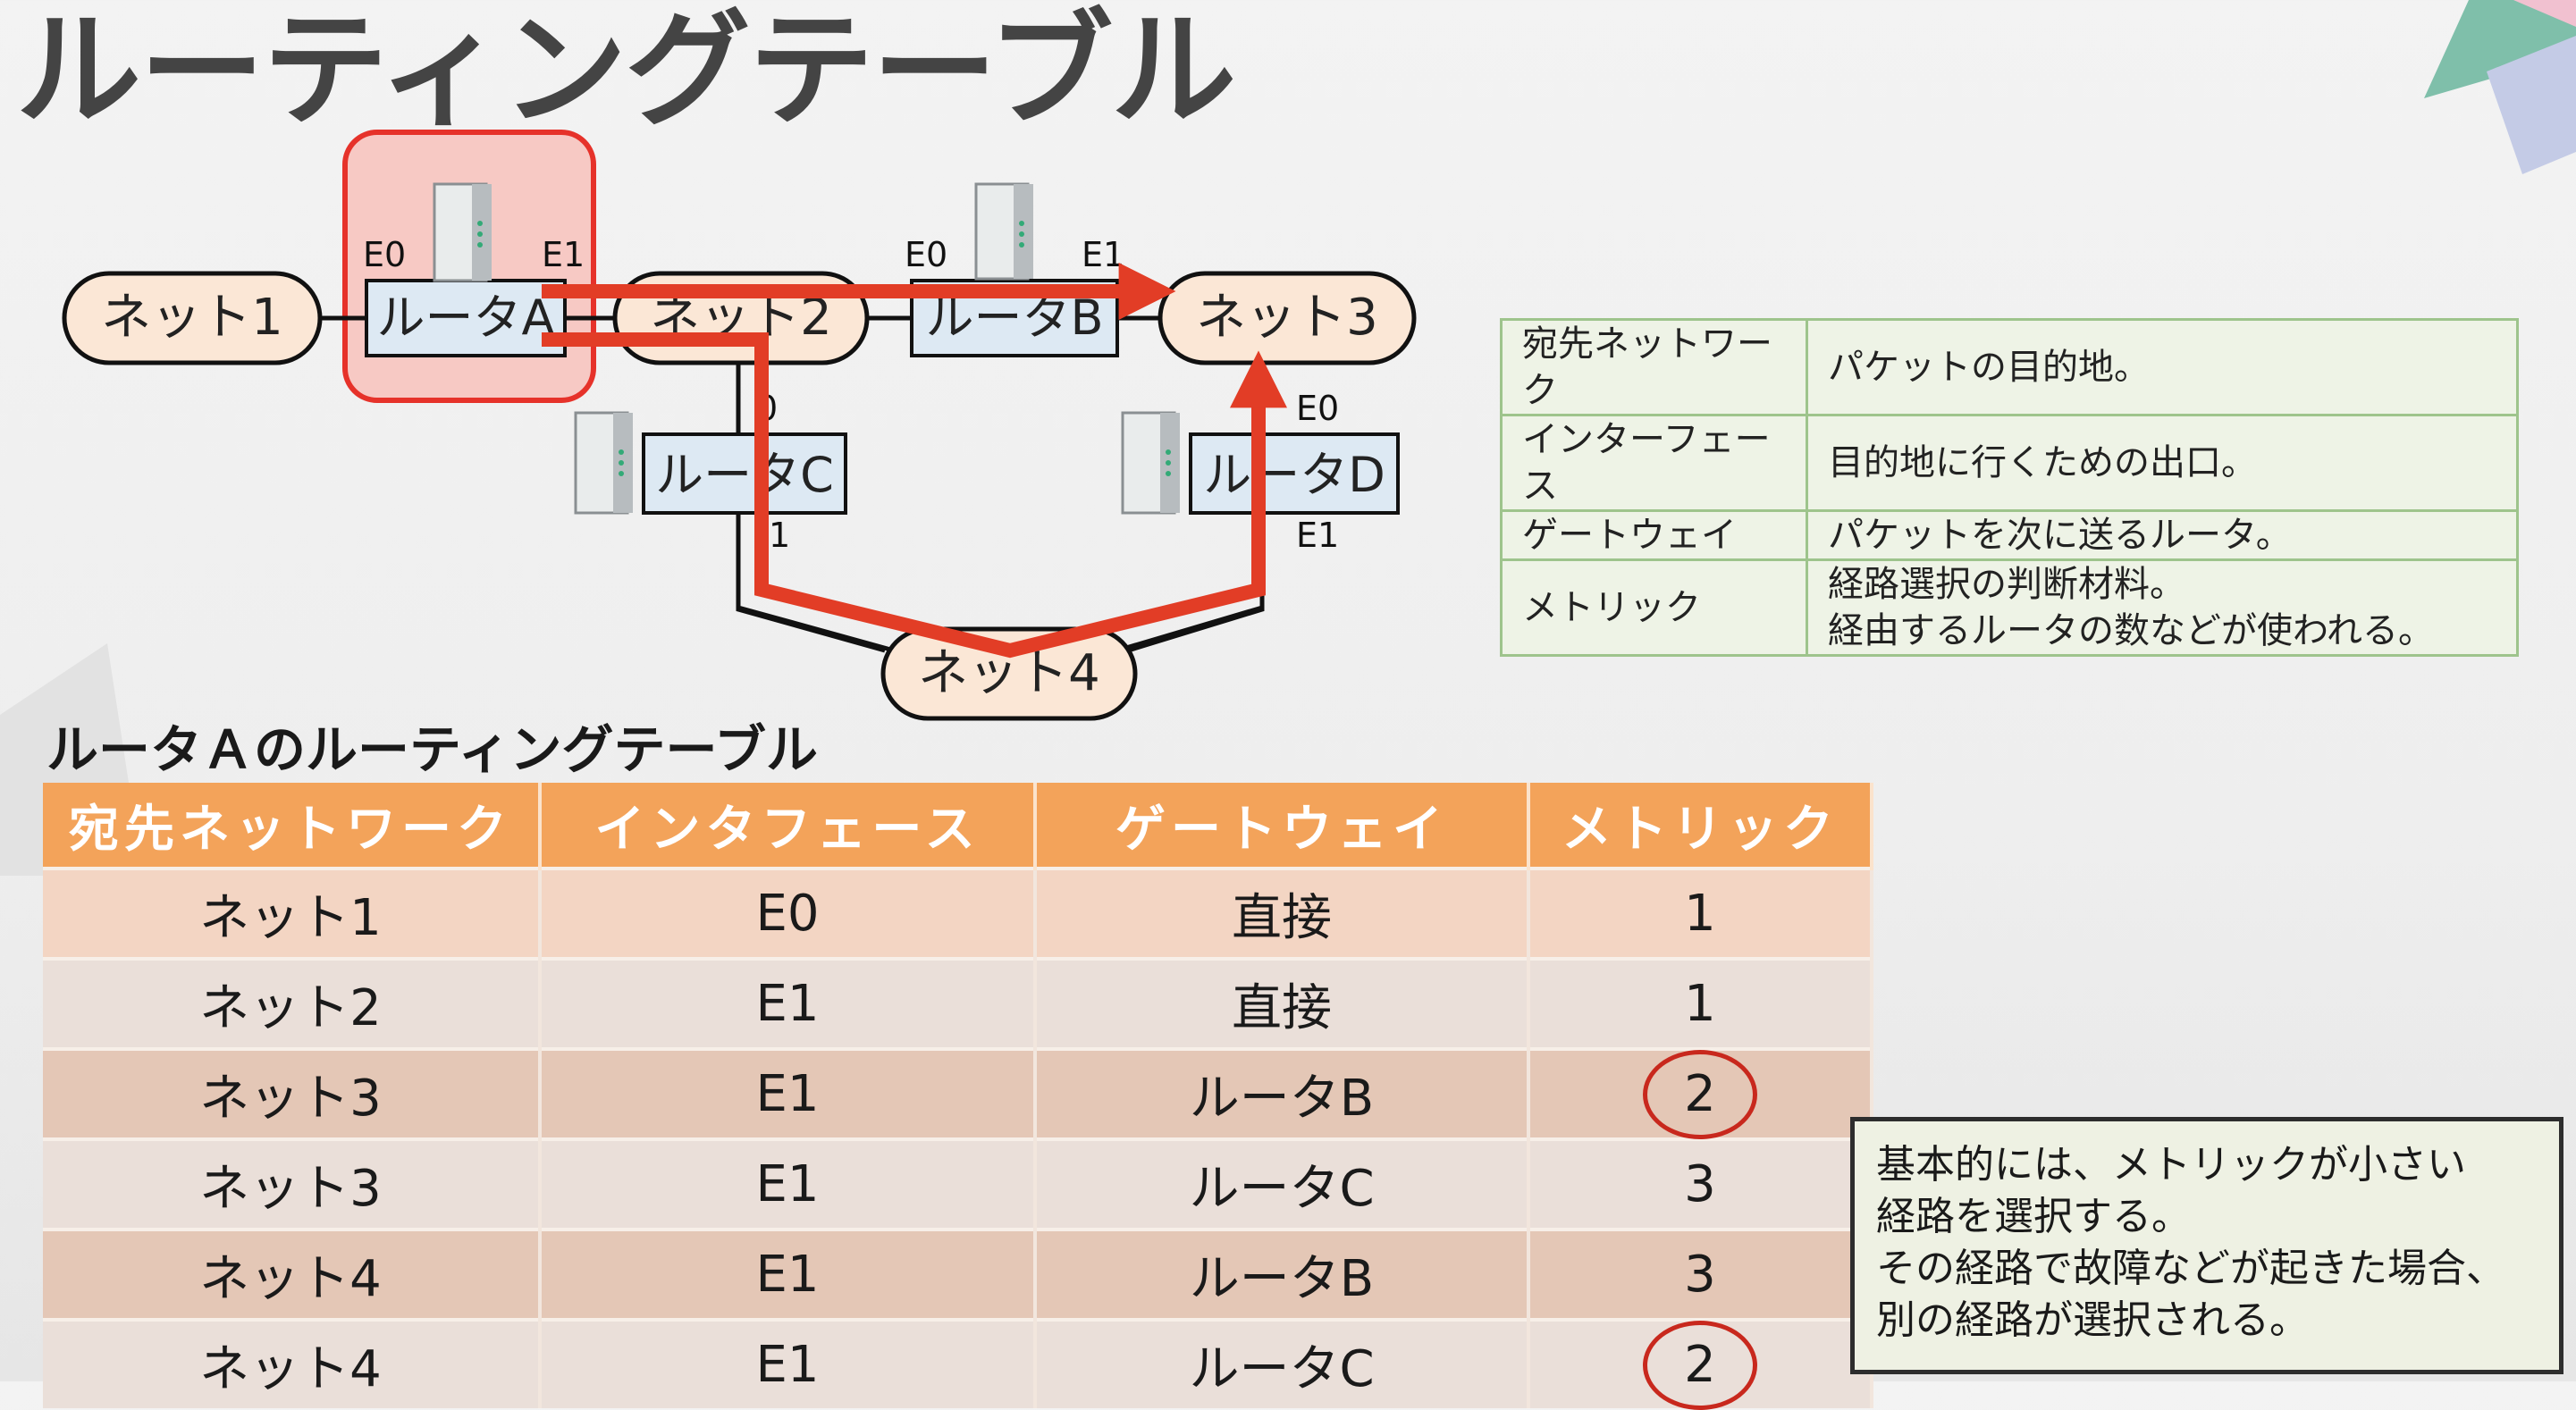 This screenshot has height=1410, width=2576. Describe the element at coordinates (745, 473) in the screenshot. I see `router-c: ルータC` at that location.